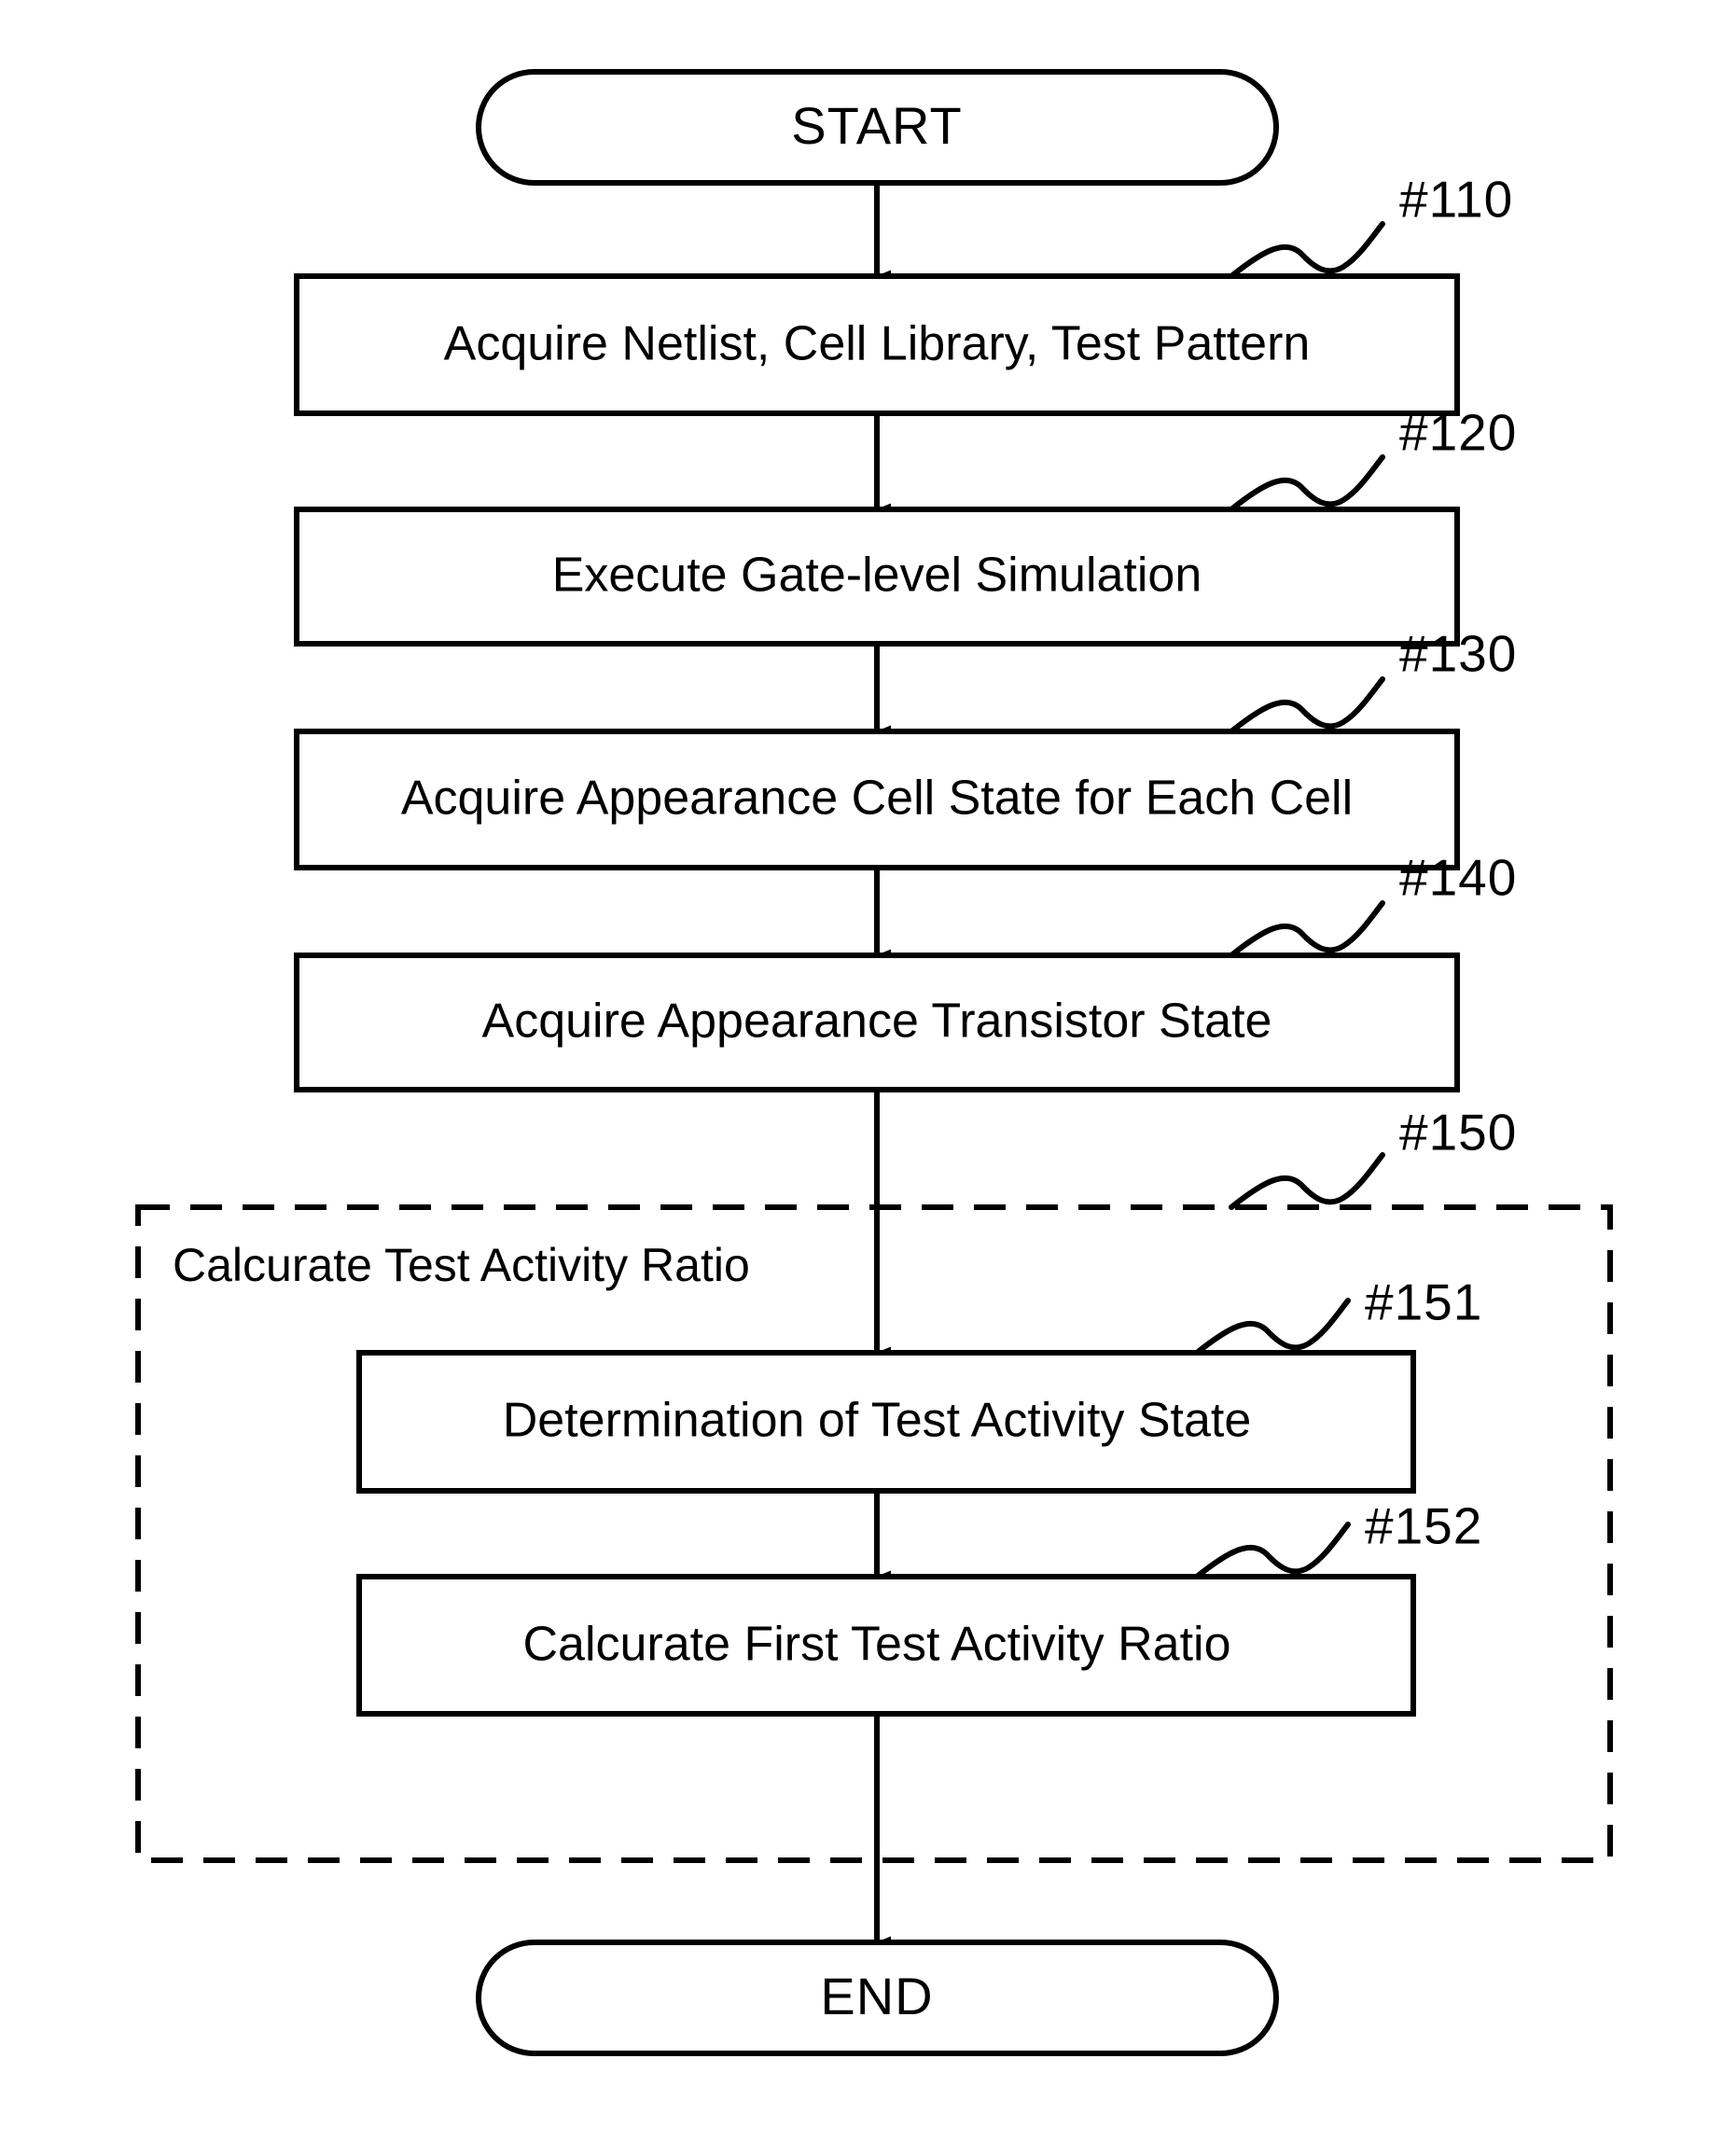  I want to click on ref-120-squiggle, so click(1307, 483).